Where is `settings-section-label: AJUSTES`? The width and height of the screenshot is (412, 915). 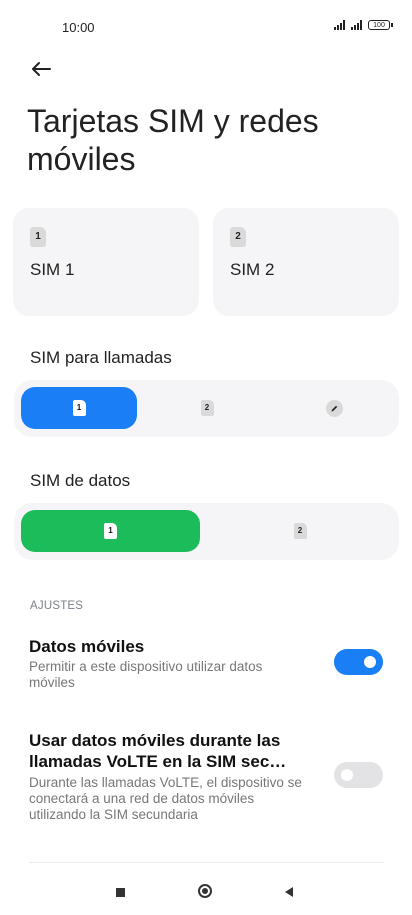
settings-section-label: AJUSTES is located at coordinates (57, 606).